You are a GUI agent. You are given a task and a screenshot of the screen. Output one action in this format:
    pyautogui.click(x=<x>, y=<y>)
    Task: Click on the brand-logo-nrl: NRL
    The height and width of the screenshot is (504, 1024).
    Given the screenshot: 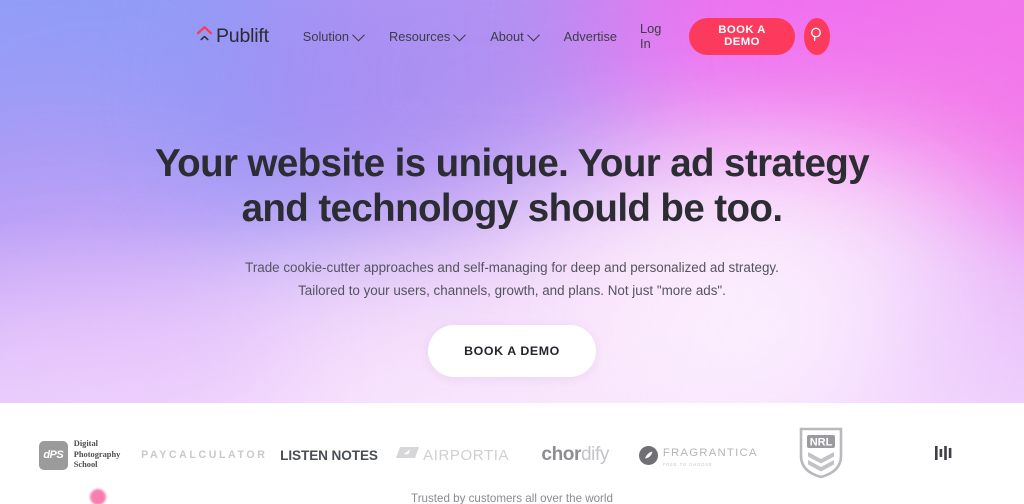 What is the action you would take?
    pyautogui.click(x=821, y=455)
    